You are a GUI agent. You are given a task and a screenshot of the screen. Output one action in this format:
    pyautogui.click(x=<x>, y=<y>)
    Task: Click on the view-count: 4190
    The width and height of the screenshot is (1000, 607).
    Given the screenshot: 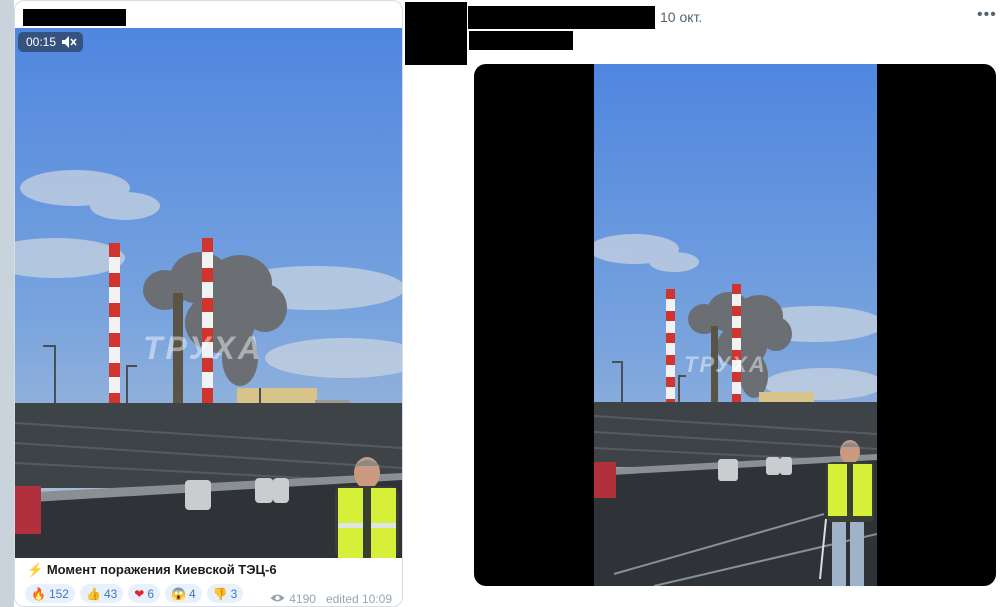 What is the action you would take?
    pyautogui.click(x=302, y=599)
    